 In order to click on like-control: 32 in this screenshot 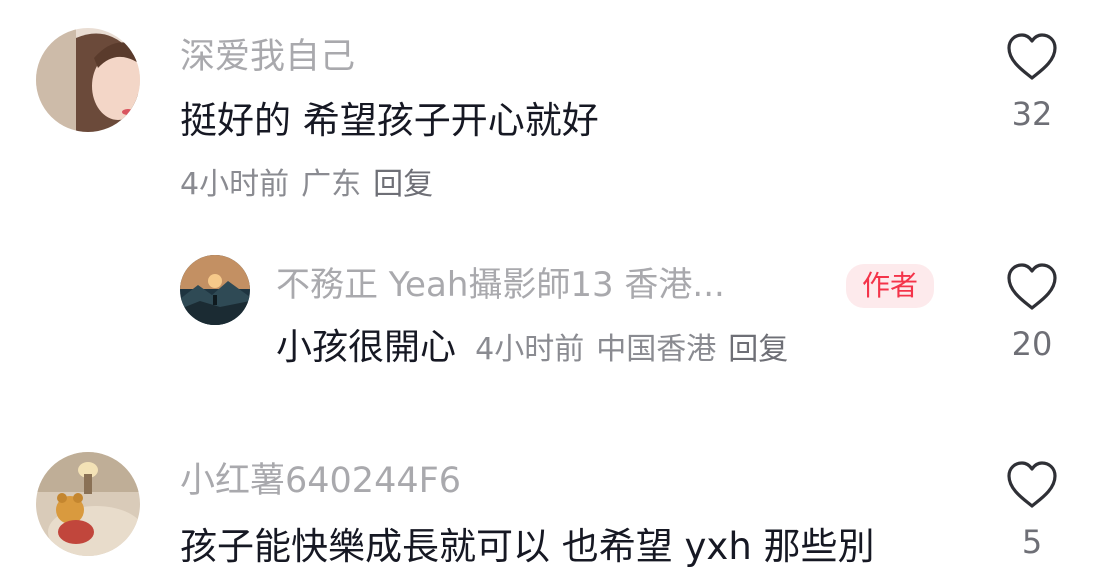, I will do `click(1032, 81)`.